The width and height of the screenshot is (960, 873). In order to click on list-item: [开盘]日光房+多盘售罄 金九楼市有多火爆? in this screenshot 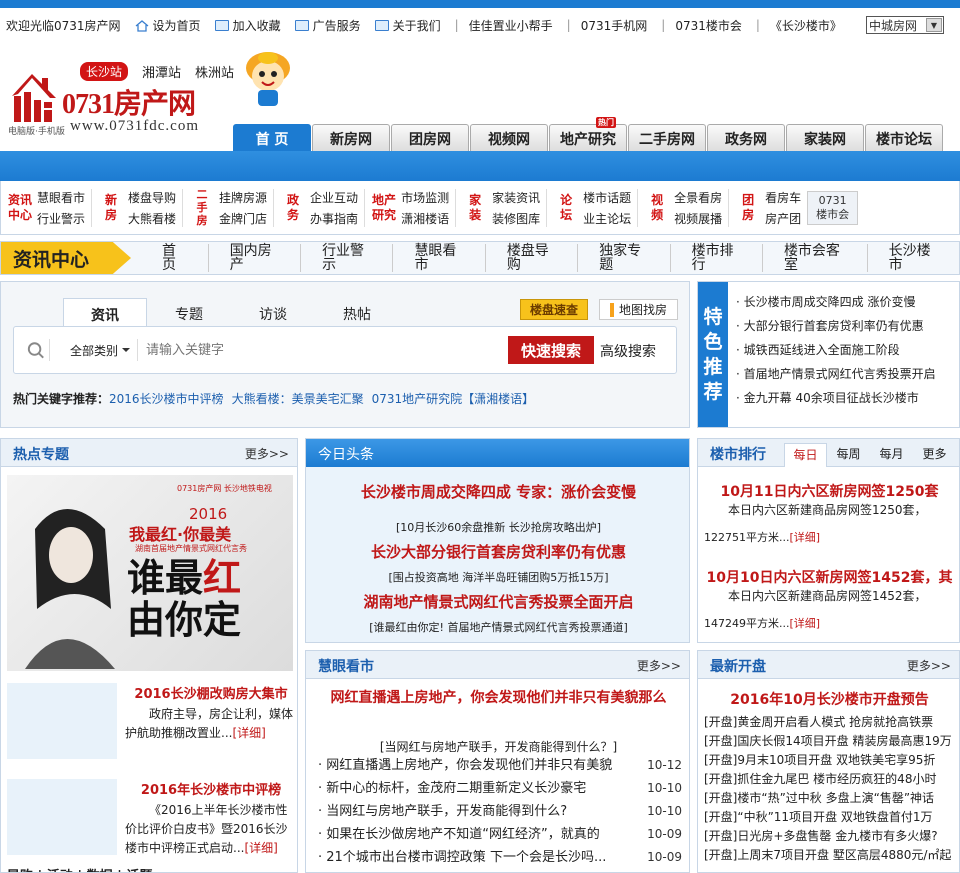, I will do `click(831, 836)`.